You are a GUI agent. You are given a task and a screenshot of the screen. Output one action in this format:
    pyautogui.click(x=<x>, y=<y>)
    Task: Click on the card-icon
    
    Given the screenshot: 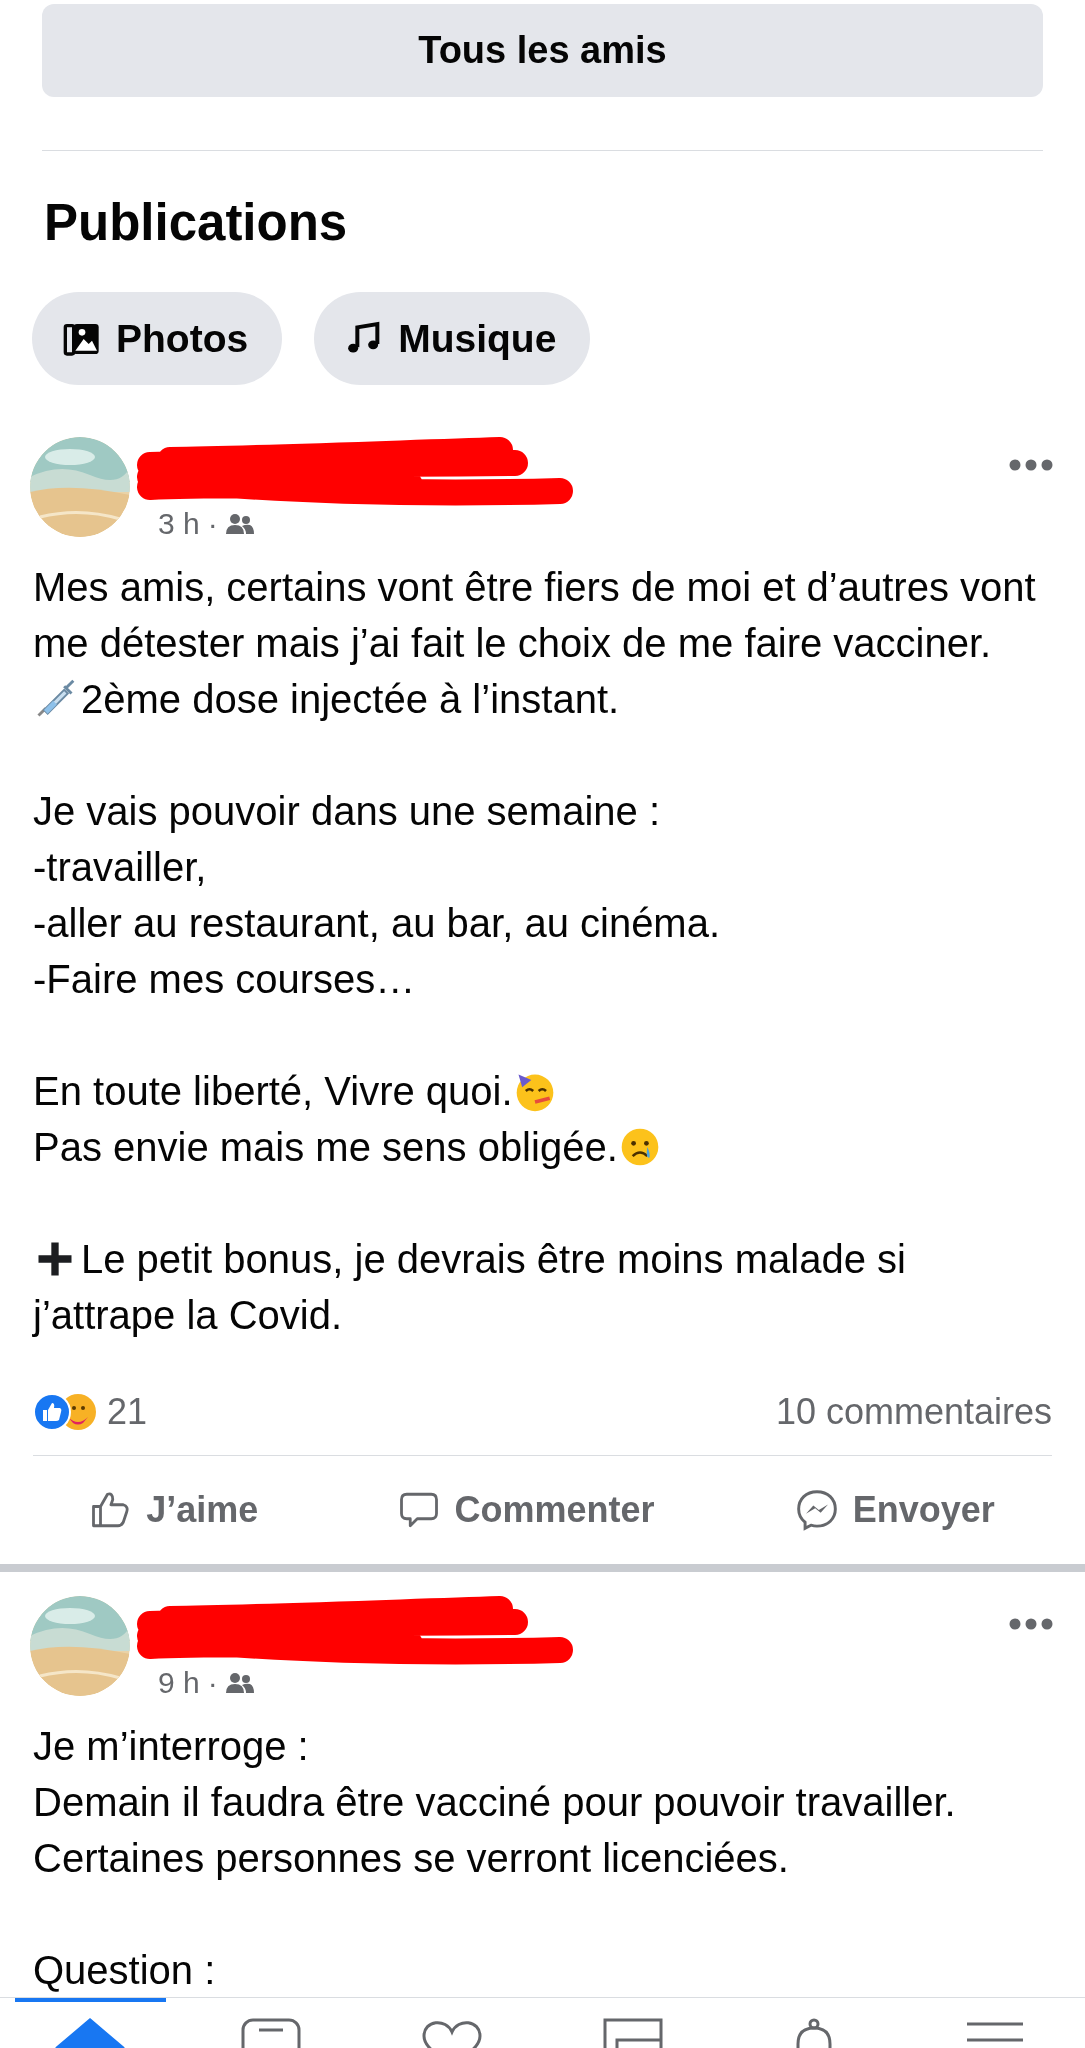 What is the action you would take?
    pyautogui.click(x=271, y=2033)
    